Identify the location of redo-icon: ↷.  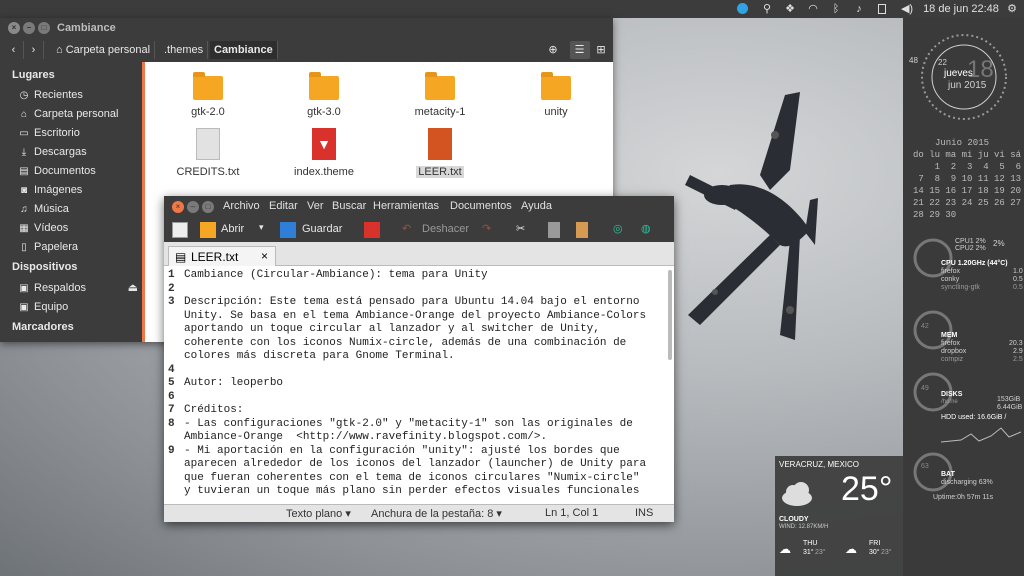
(486, 228).